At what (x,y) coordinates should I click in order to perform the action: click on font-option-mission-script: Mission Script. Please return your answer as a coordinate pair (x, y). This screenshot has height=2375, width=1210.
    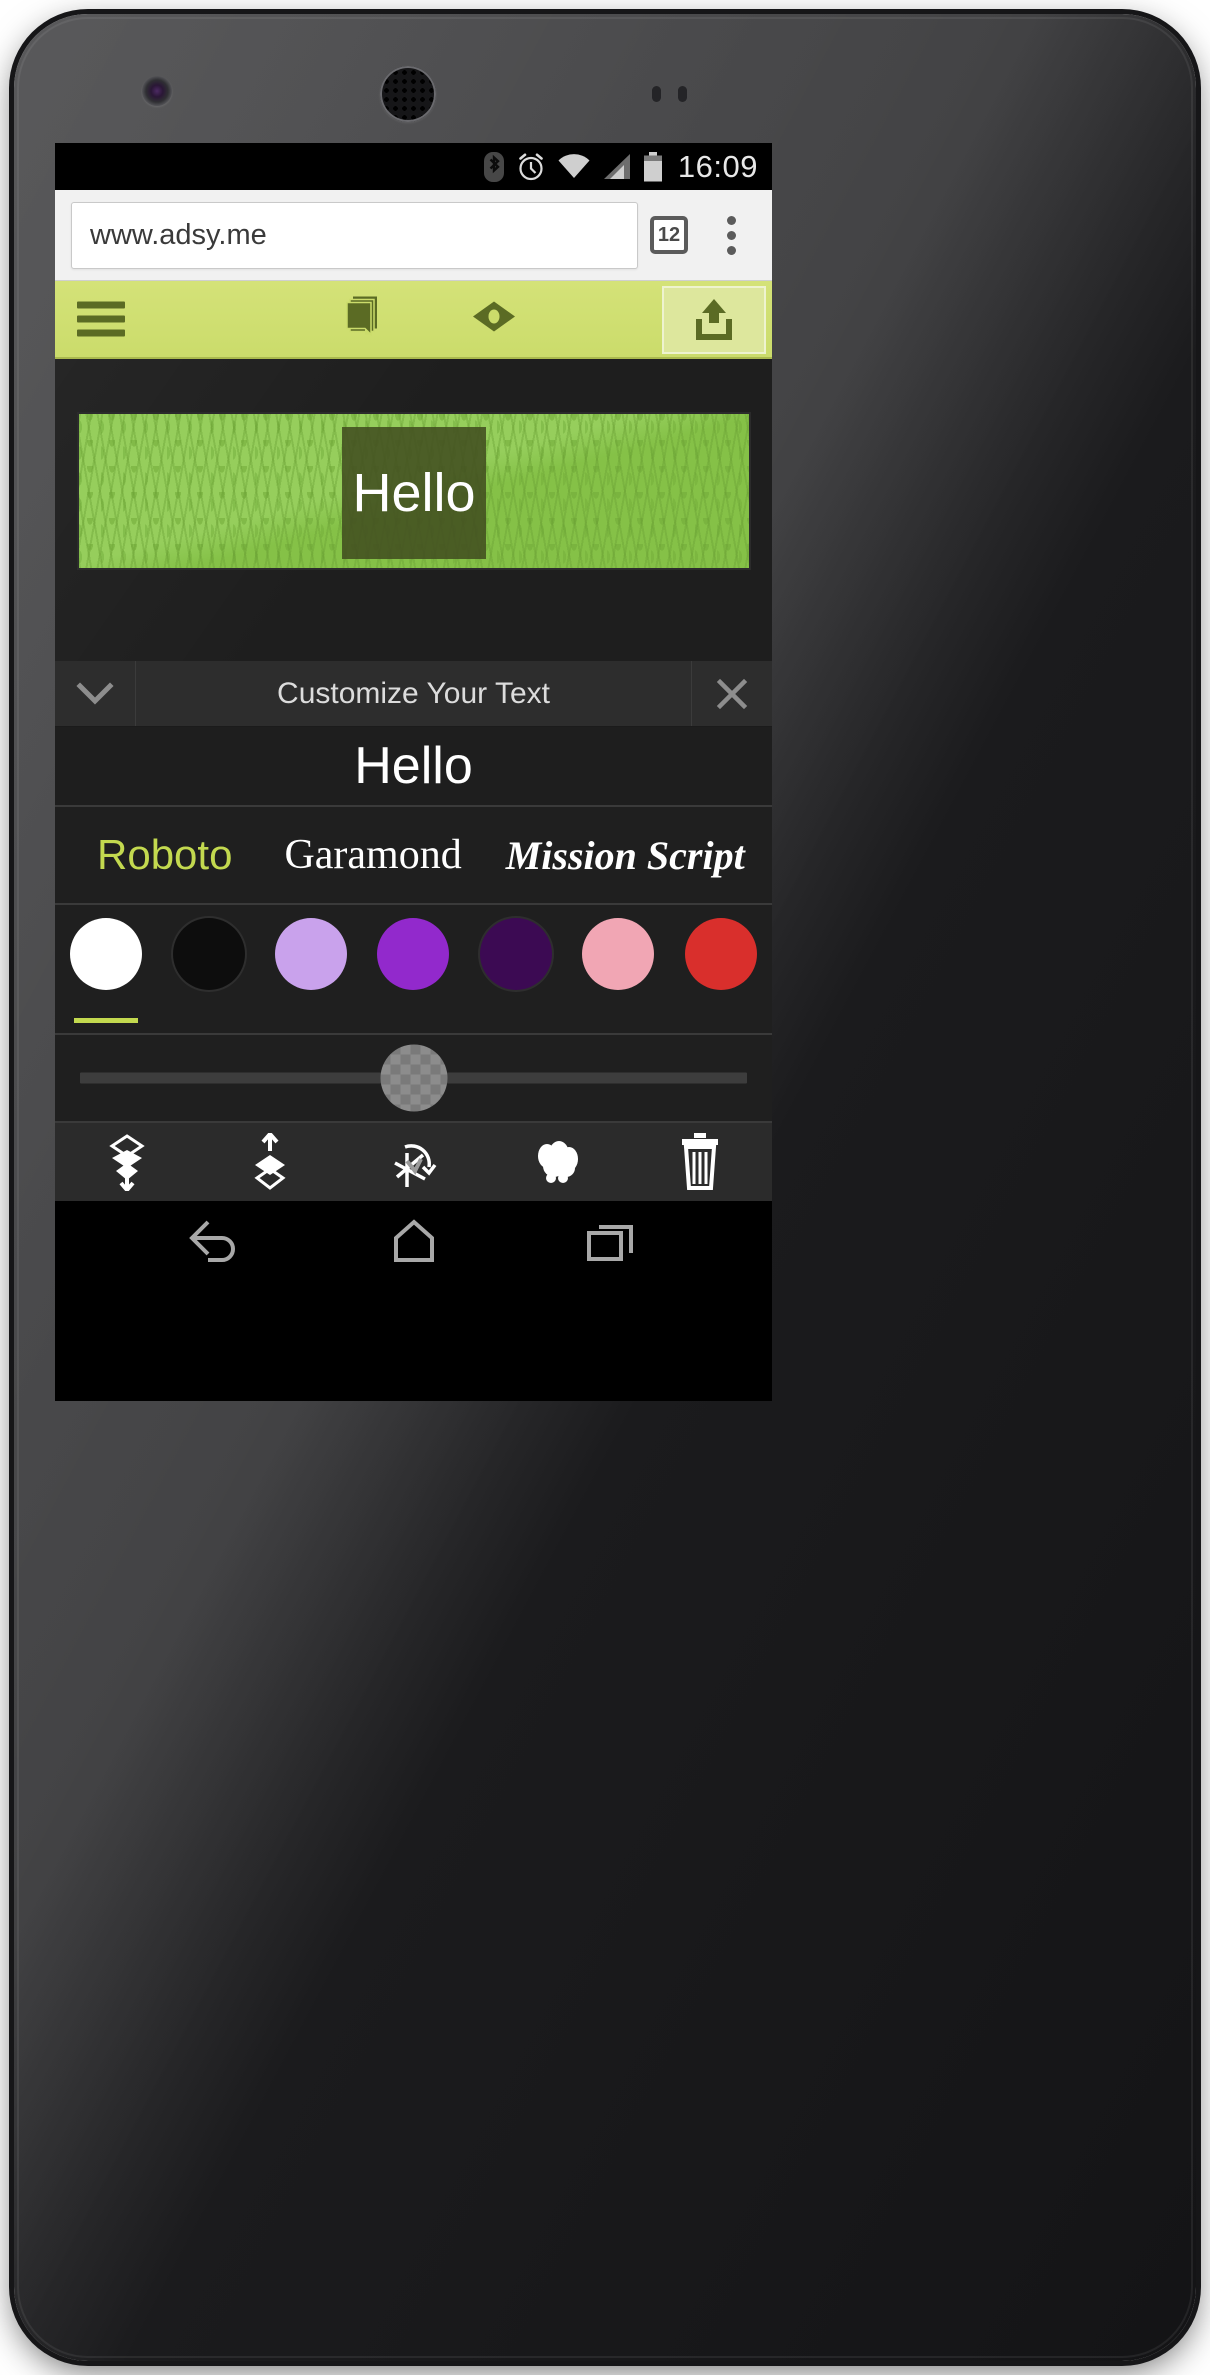
    Looking at the image, I should click on (639, 855).